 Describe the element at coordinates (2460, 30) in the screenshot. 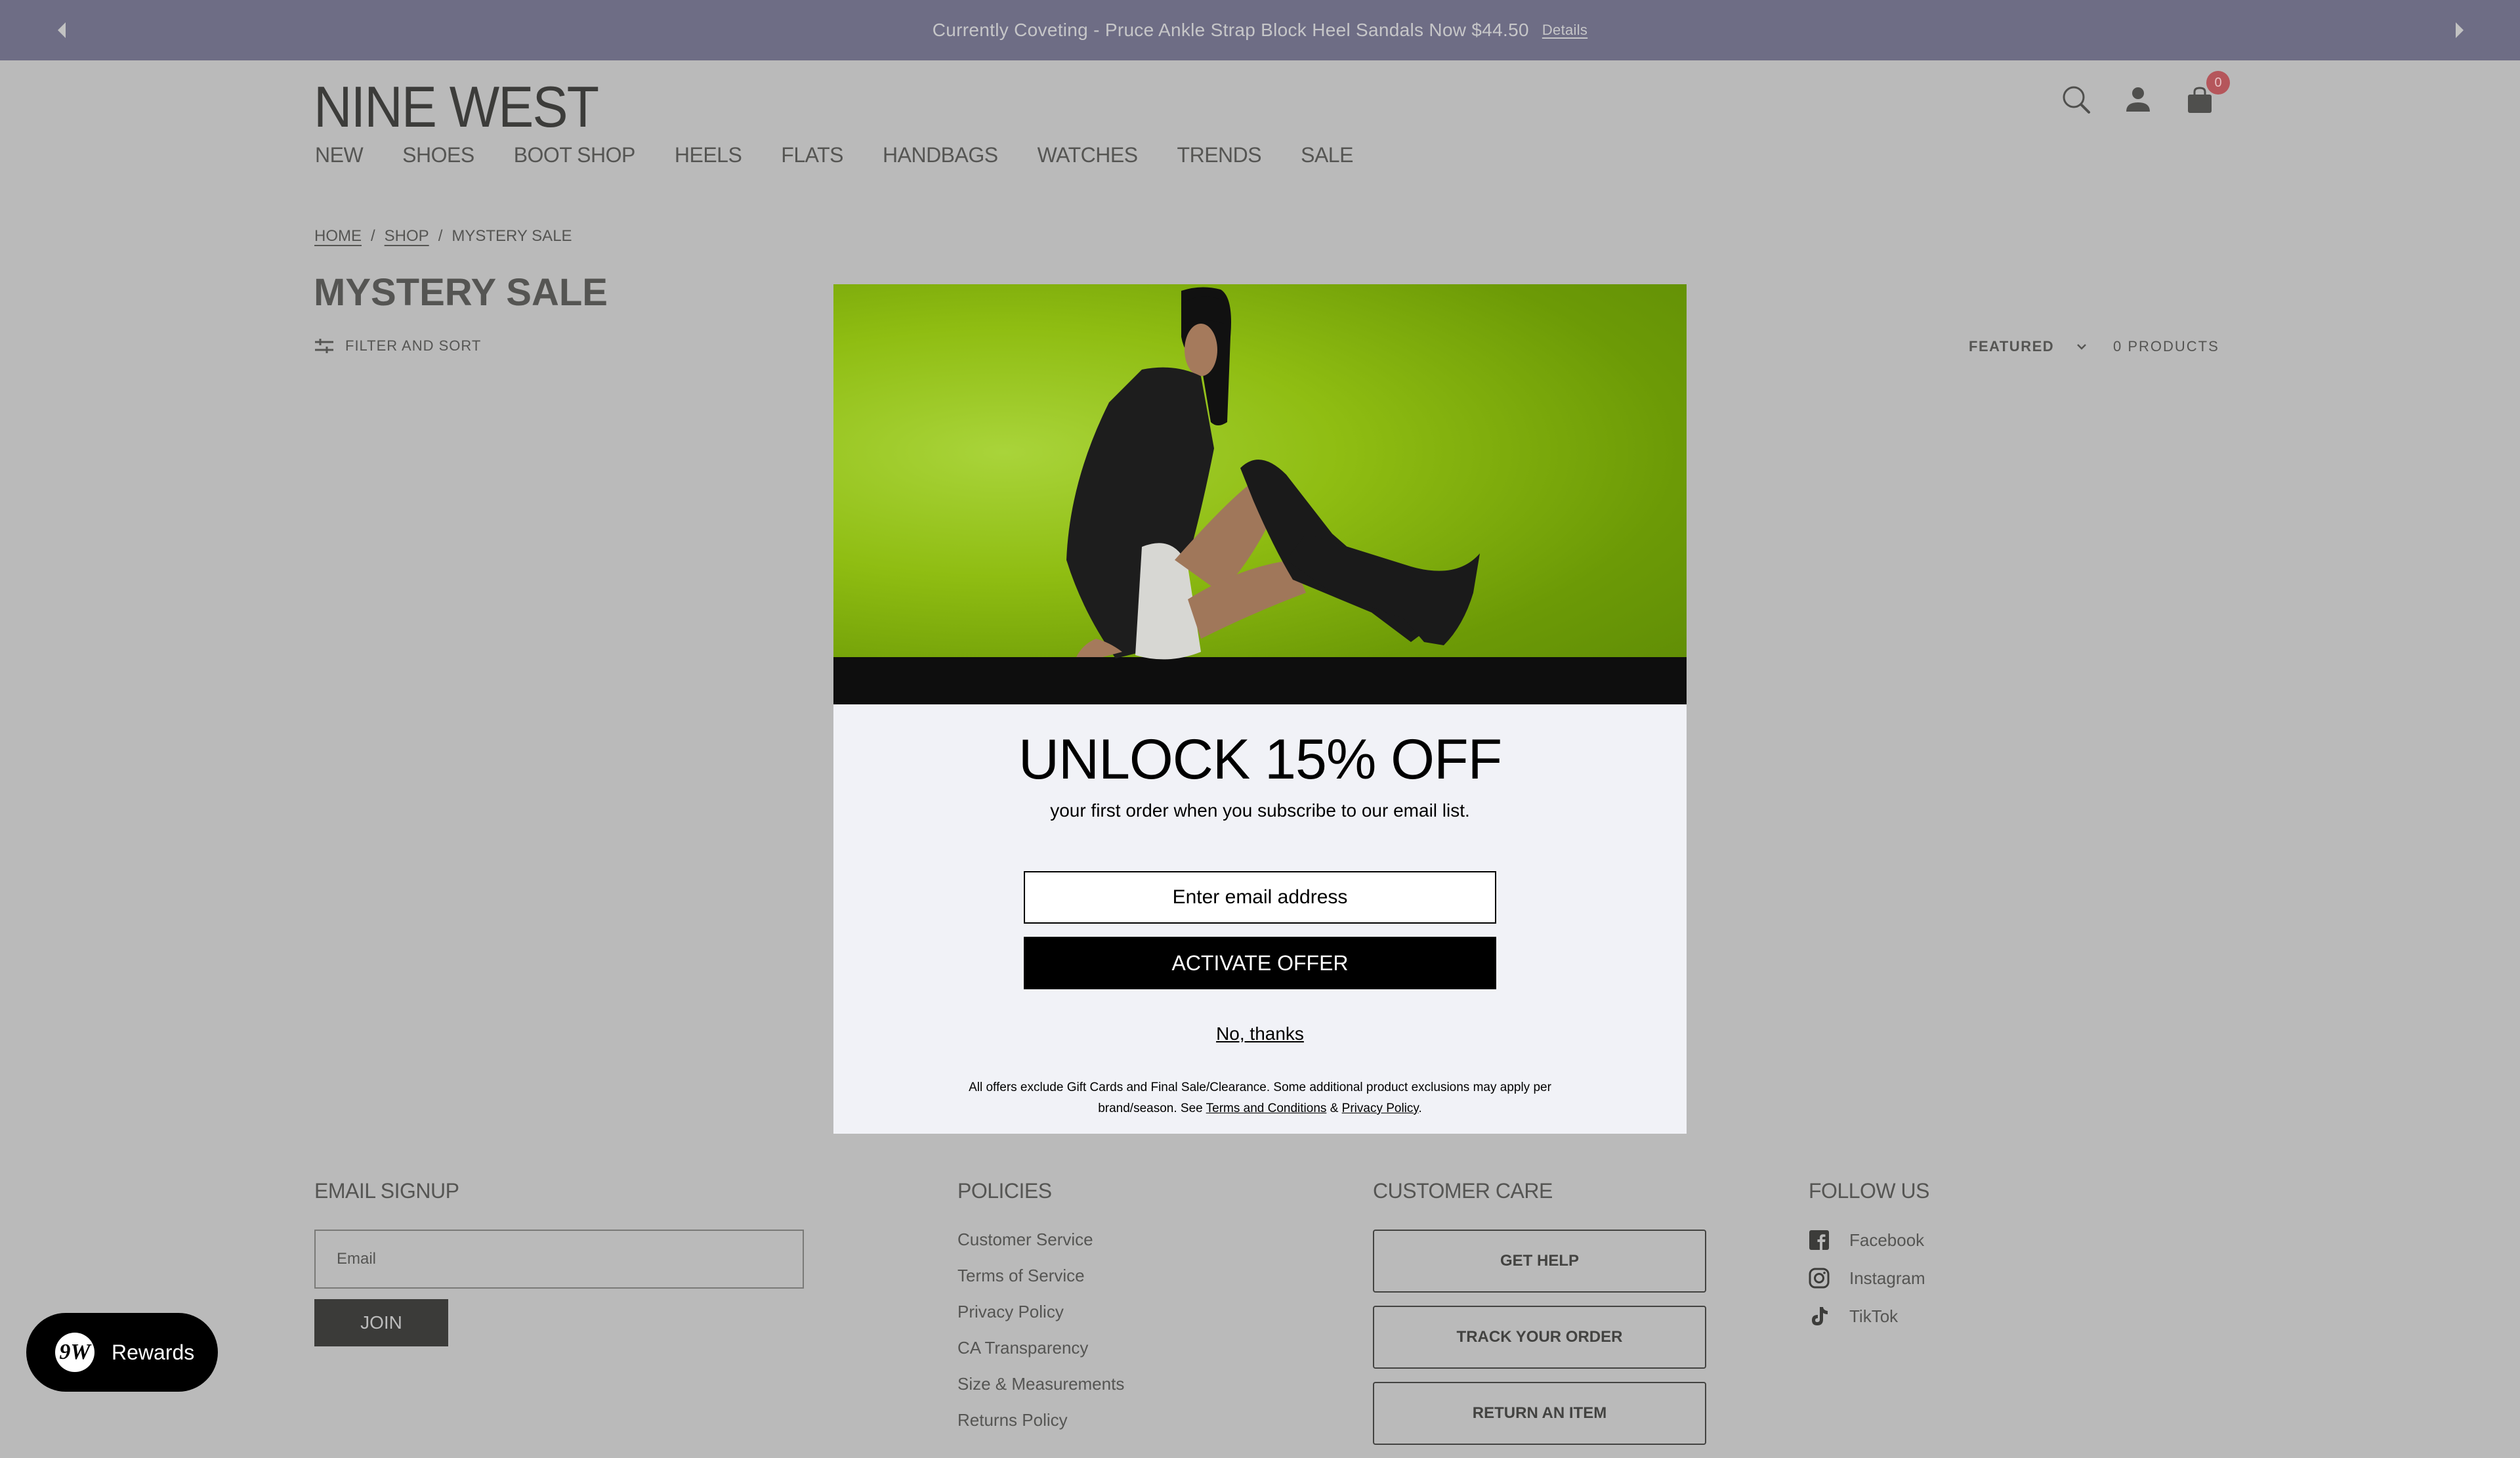

I see `next-announcement-arrow-icon` at that location.